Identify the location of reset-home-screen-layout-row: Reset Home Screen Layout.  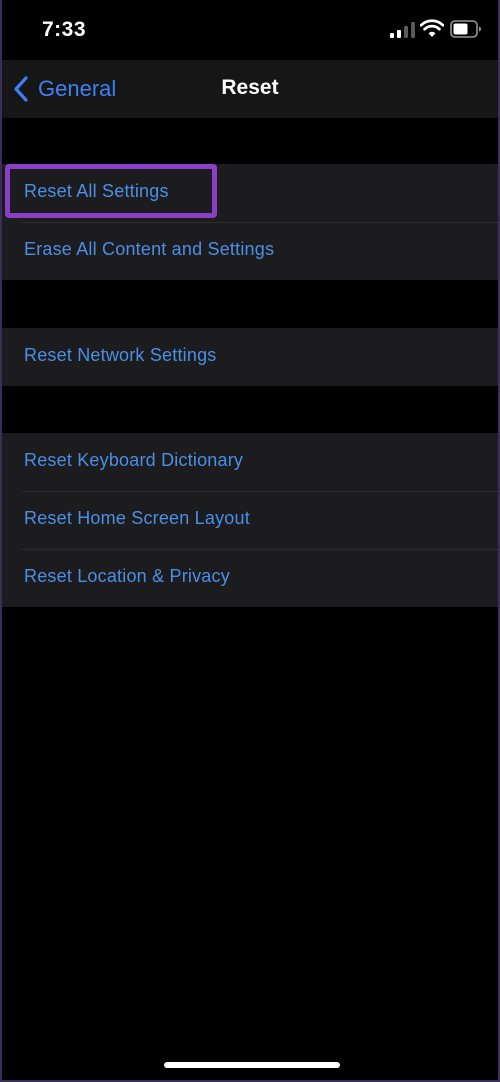
(250, 520).